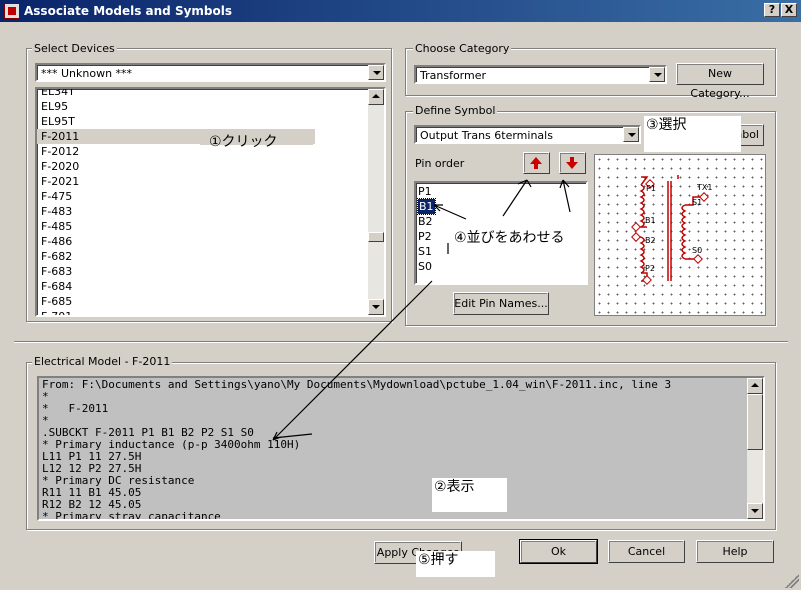 The image size is (801, 590). I want to click on separator-highlight, so click(401, 342).